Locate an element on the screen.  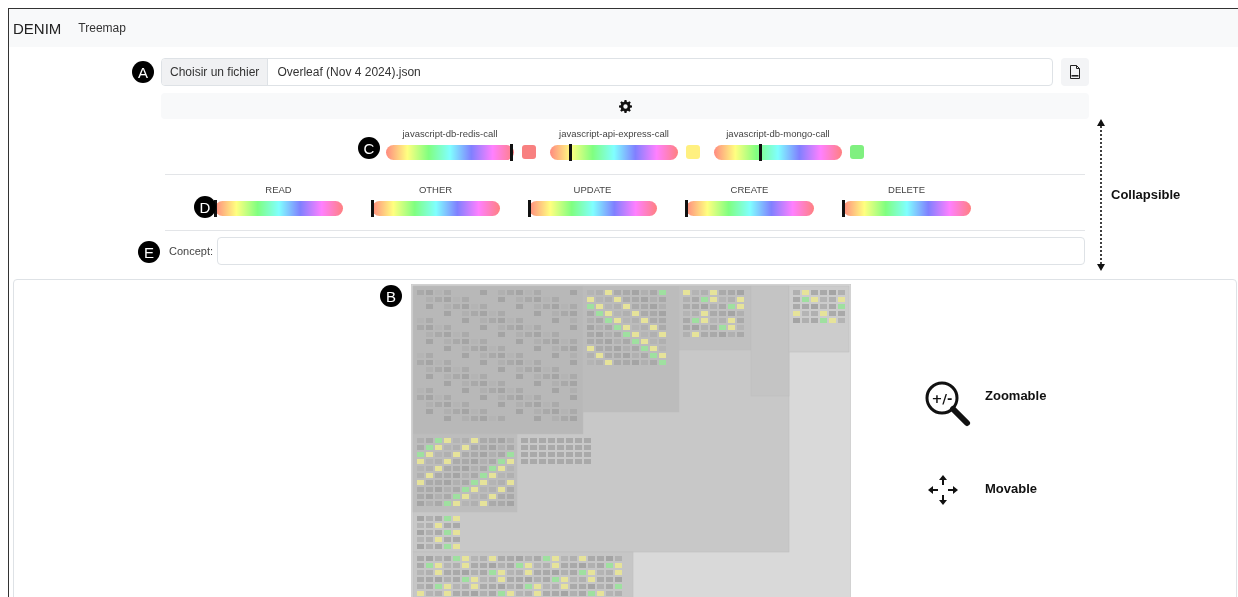
choose-file-button: Choisir un fichier is located at coordinates (215, 72).